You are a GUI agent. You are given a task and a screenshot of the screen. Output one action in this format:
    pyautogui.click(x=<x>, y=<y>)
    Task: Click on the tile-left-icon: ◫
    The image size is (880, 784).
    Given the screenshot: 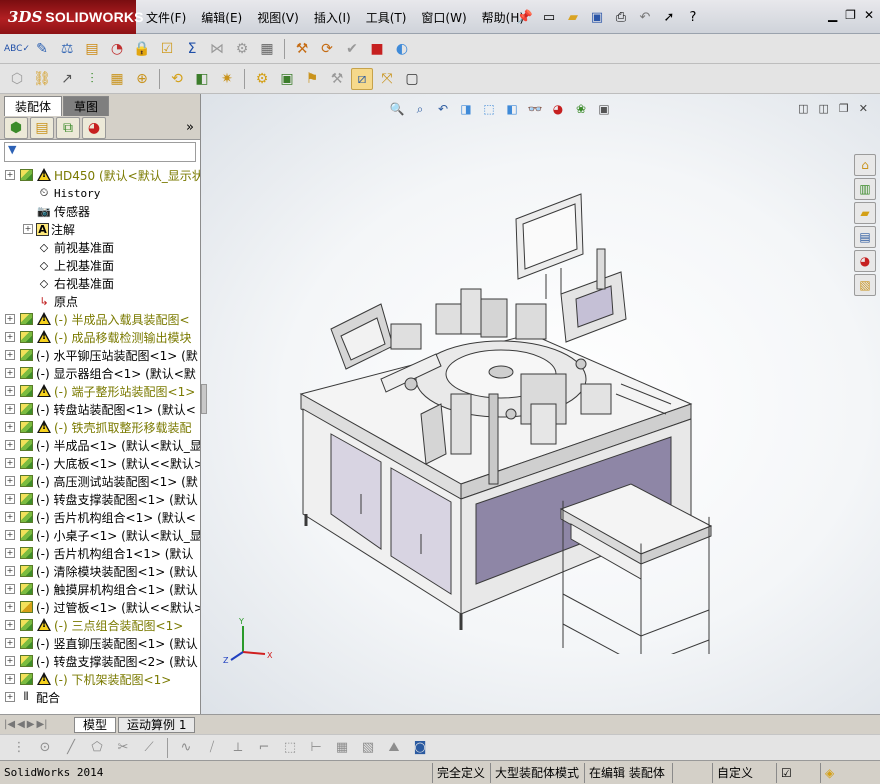 What is the action you would take?
    pyautogui.click(x=803, y=108)
    